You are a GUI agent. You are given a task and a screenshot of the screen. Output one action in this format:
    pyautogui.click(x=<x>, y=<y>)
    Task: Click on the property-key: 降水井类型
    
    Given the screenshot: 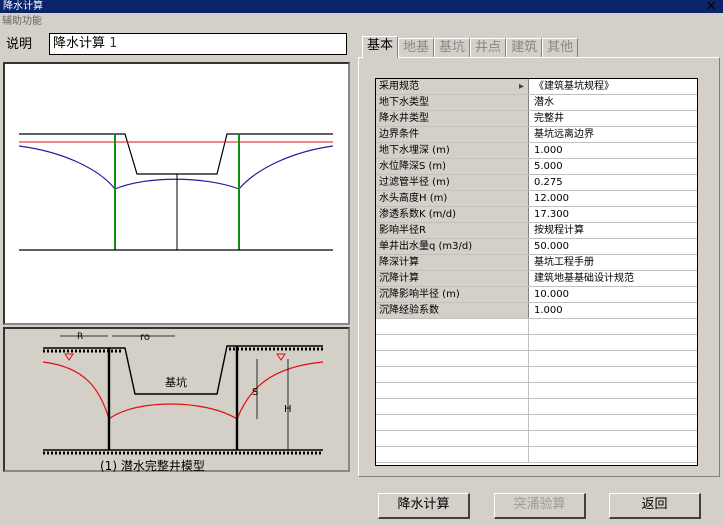 What is the action you would take?
    pyautogui.click(x=452, y=118)
    